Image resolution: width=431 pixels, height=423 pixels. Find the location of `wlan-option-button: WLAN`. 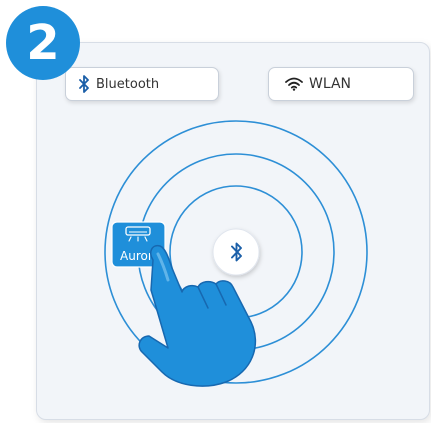

wlan-option-button: WLAN is located at coordinates (341, 84).